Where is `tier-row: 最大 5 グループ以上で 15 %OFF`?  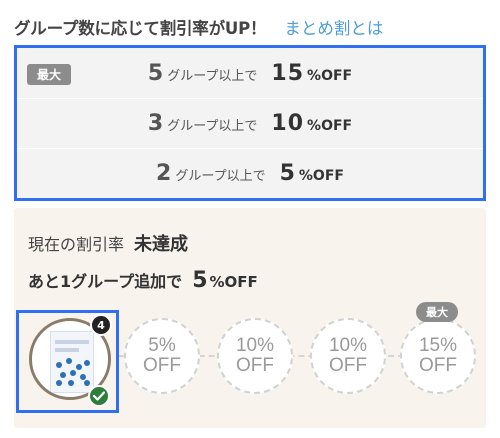 tier-row: 最大 5 グループ以上で 15 %OFF is located at coordinates (250, 73).